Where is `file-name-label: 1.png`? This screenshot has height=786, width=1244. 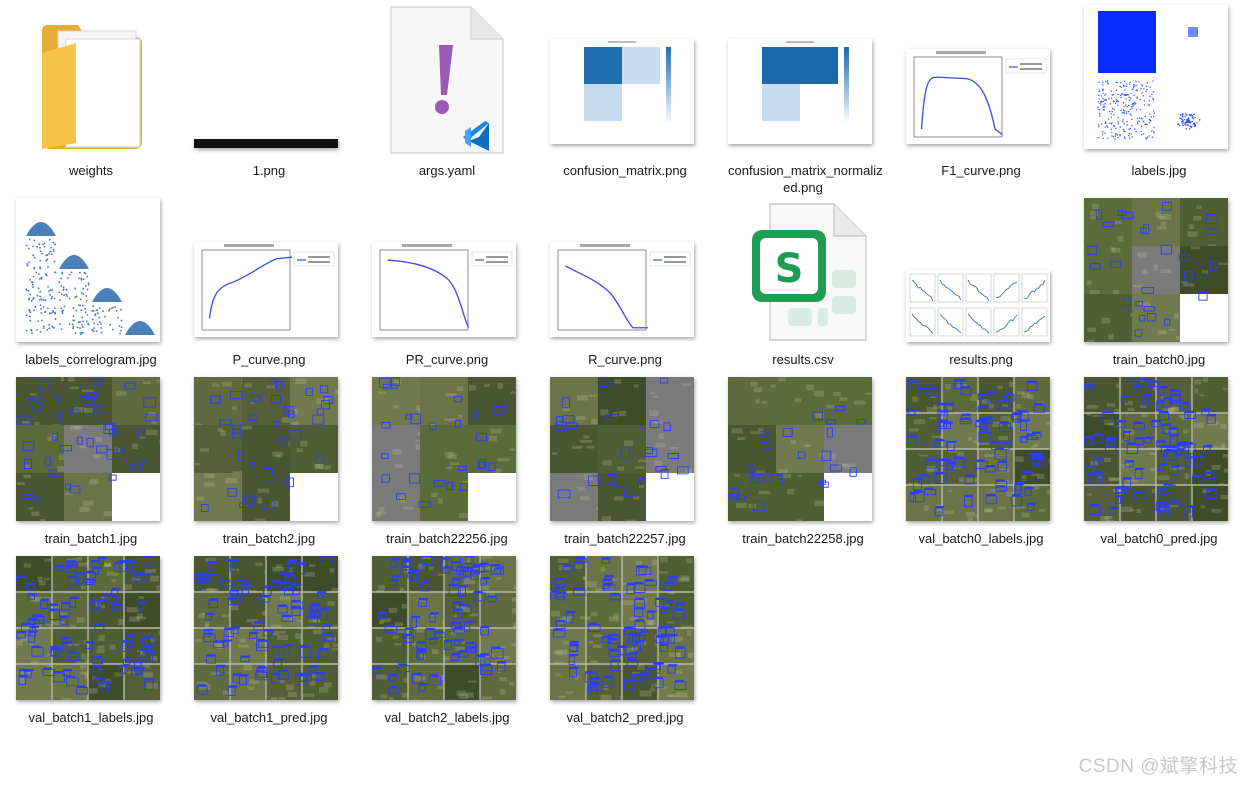
file-name-label: 1.png is located at coordinates (269, 170).